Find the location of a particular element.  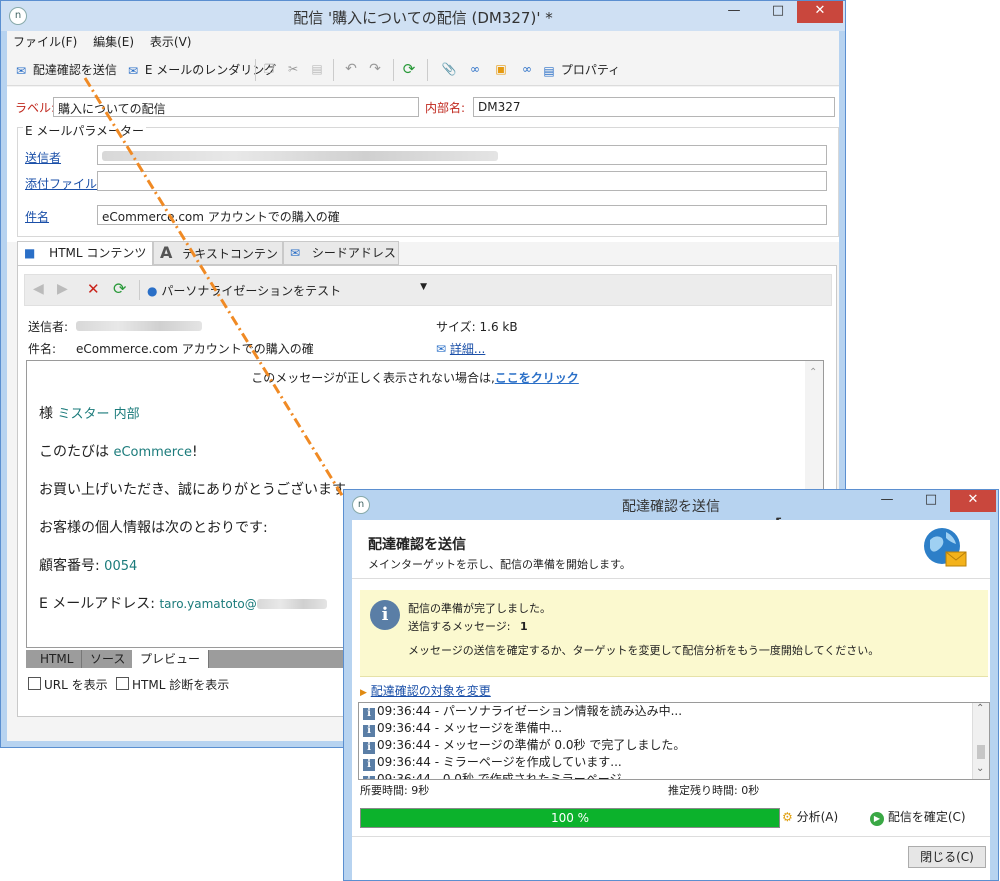

change-target-link: 配達確認の対象を変更 is located at coordinates (431, 691).